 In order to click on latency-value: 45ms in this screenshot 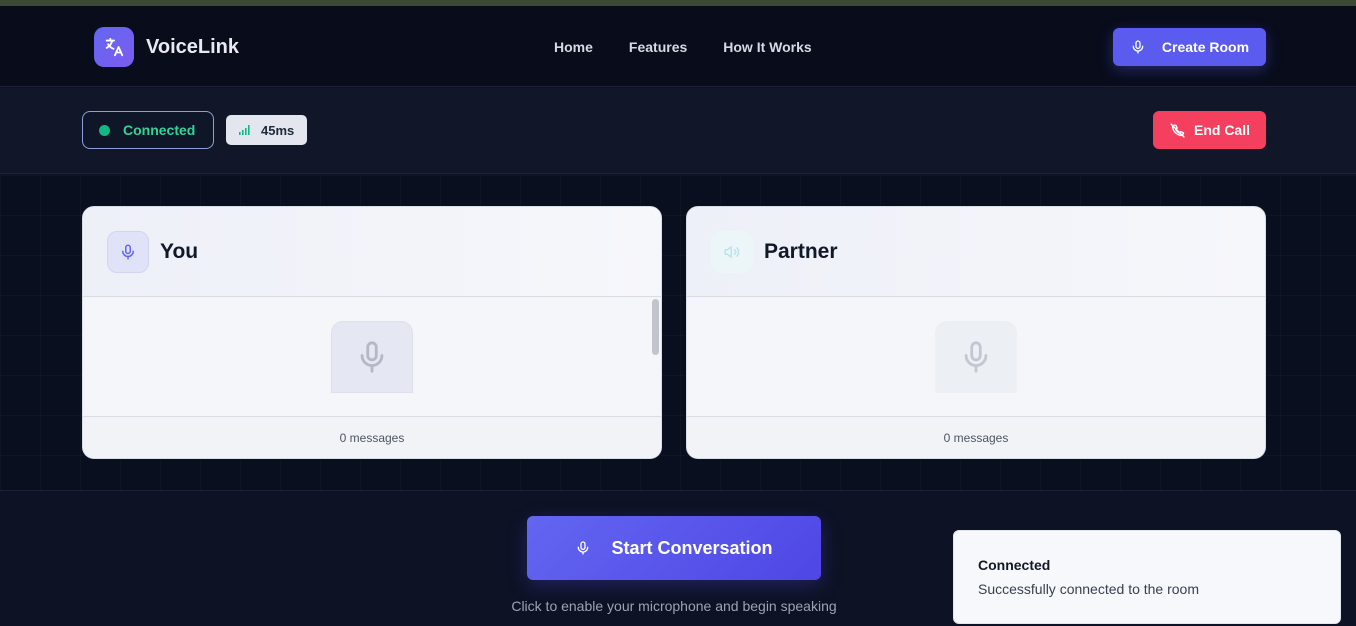, I will do `click(278, 130)`.